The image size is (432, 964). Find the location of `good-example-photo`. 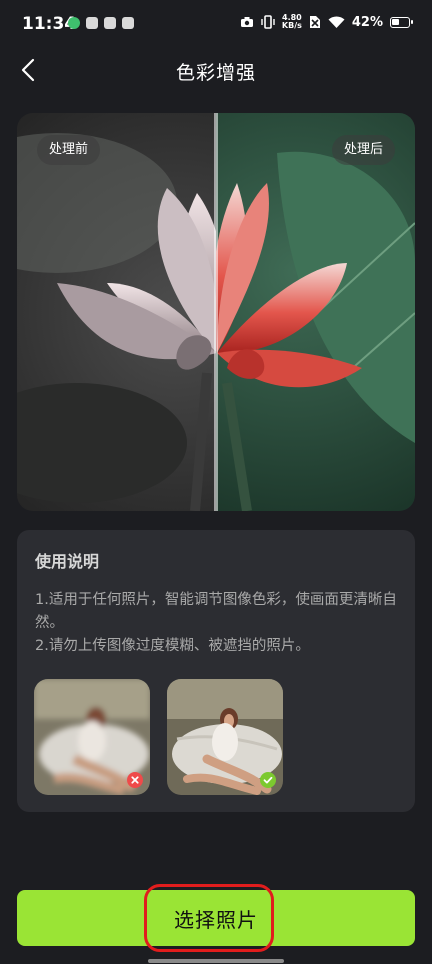

good-example-photo is located at coordinates (225, 737).